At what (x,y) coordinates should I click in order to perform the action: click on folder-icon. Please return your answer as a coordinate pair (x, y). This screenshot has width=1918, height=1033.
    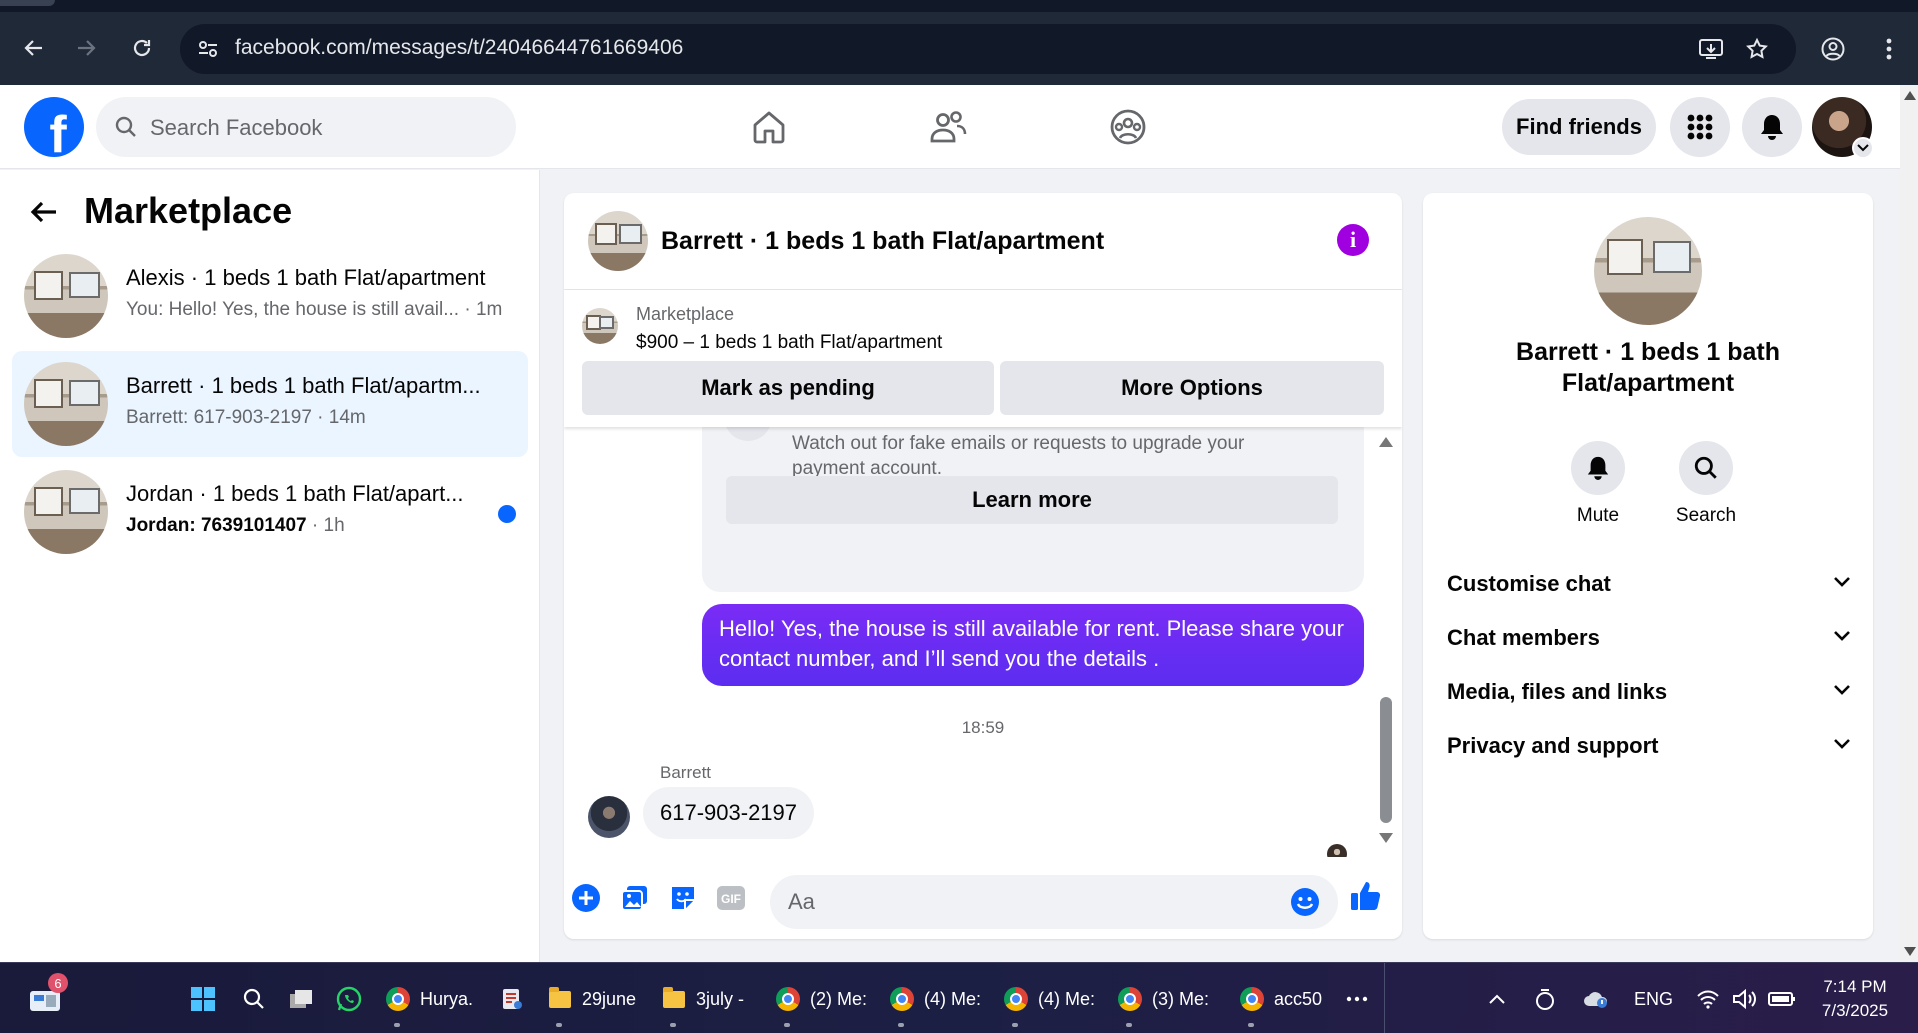
    Looking at the image, I should click on (674, 997).